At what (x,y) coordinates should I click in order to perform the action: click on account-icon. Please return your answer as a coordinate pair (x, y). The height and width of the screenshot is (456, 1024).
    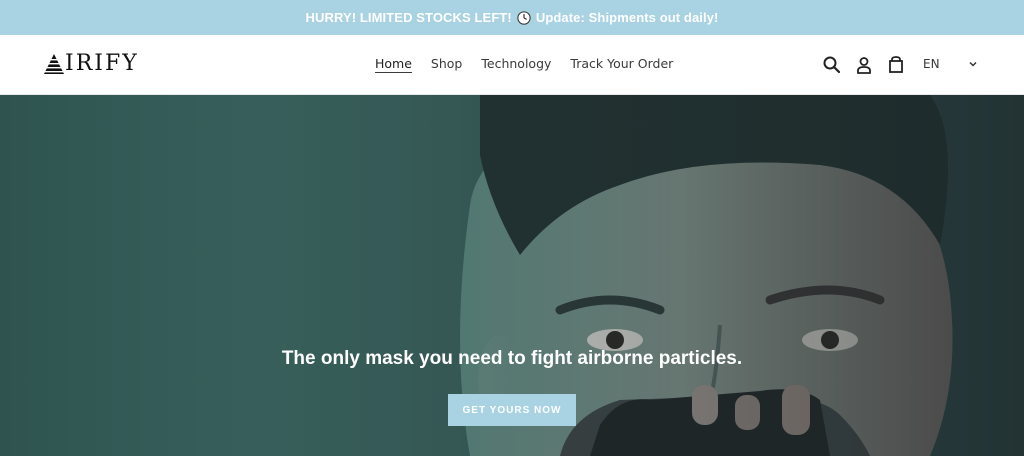
    Looking at the image, I should click on (864, 65).